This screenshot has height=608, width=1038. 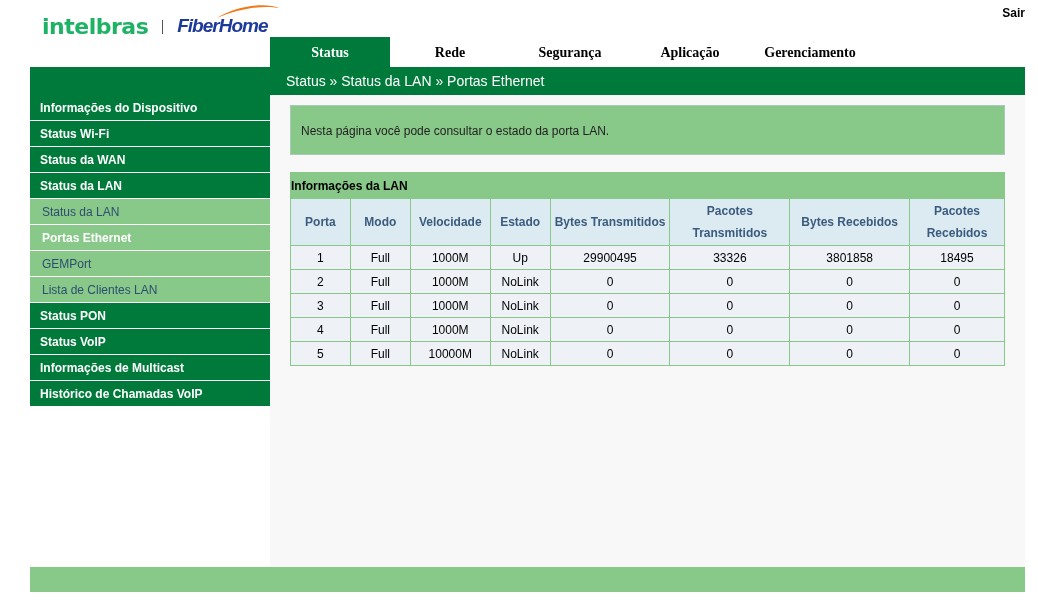 I want to click on column-header: Bytes Transmitidos, so click(x=610, y=222).